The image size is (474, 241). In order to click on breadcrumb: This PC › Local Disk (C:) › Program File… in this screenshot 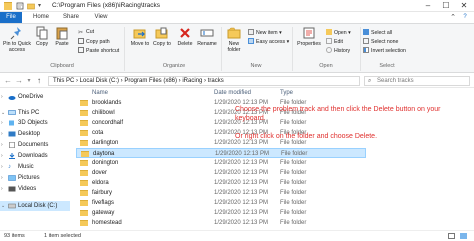, I will do `click(138, 81)`.